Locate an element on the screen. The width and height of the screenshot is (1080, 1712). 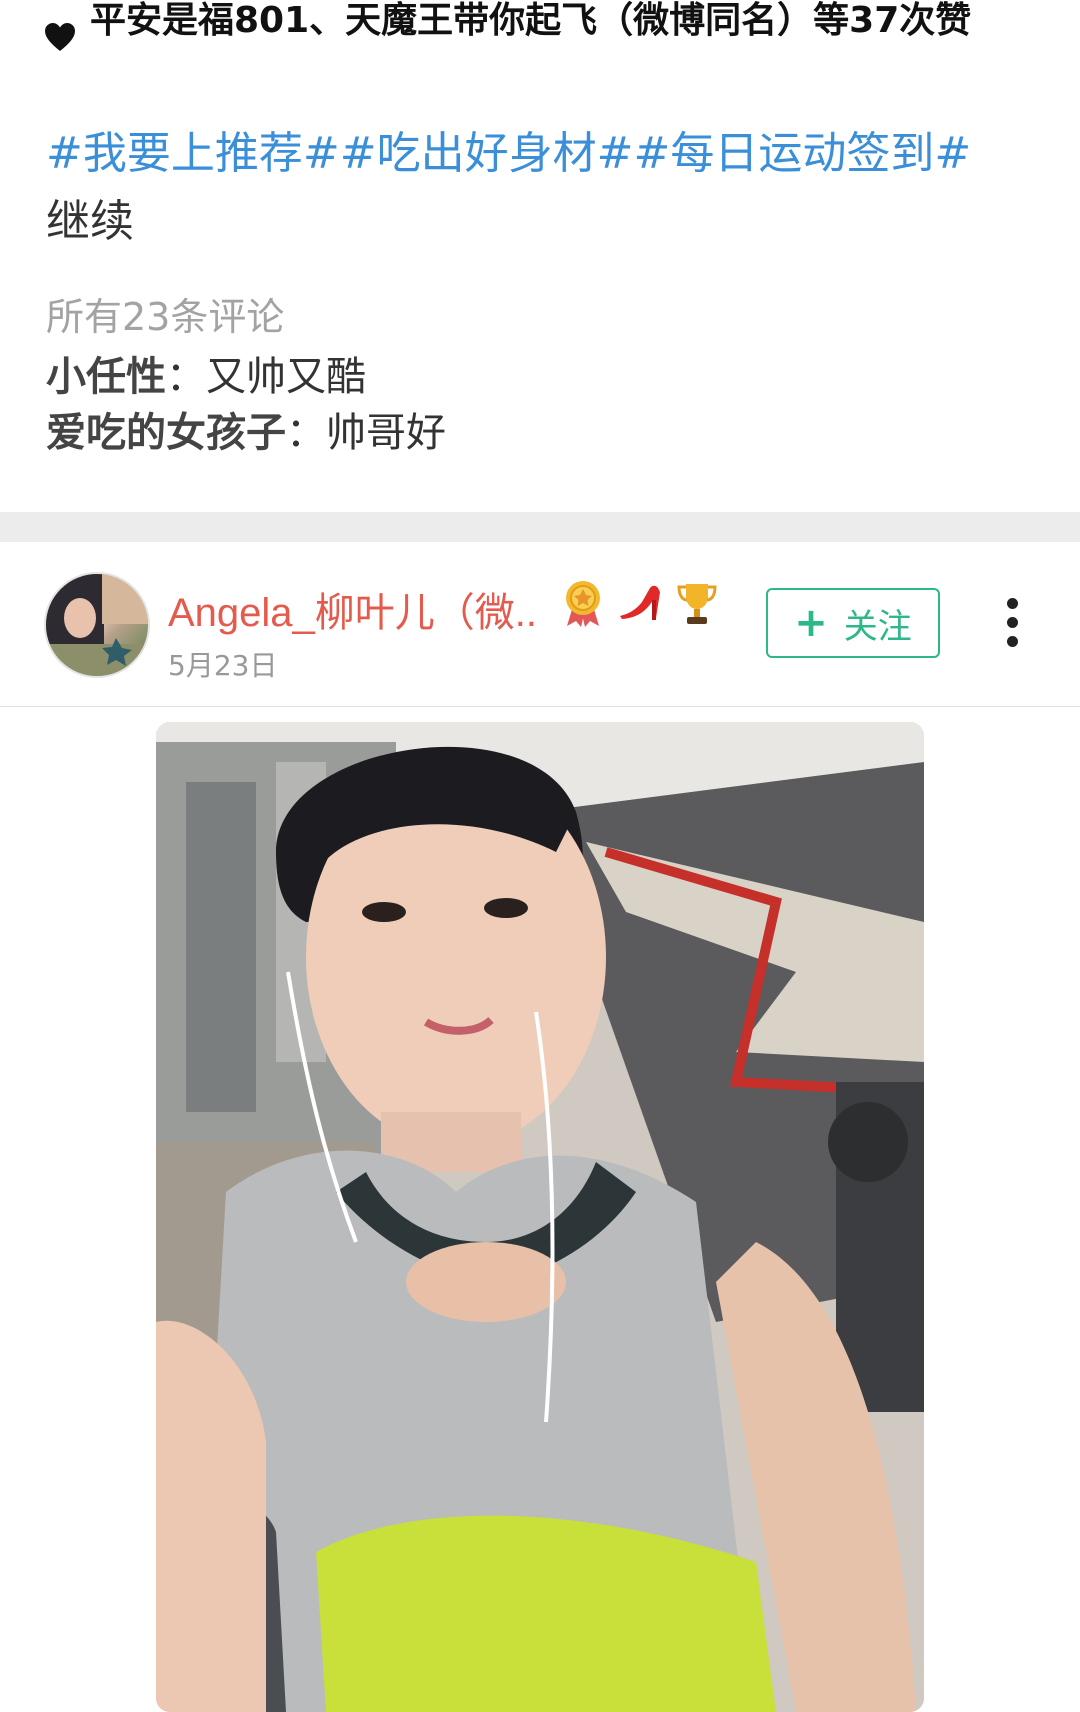
all-comments-link: 所有23条评论 is located at coordinates (165, 313).